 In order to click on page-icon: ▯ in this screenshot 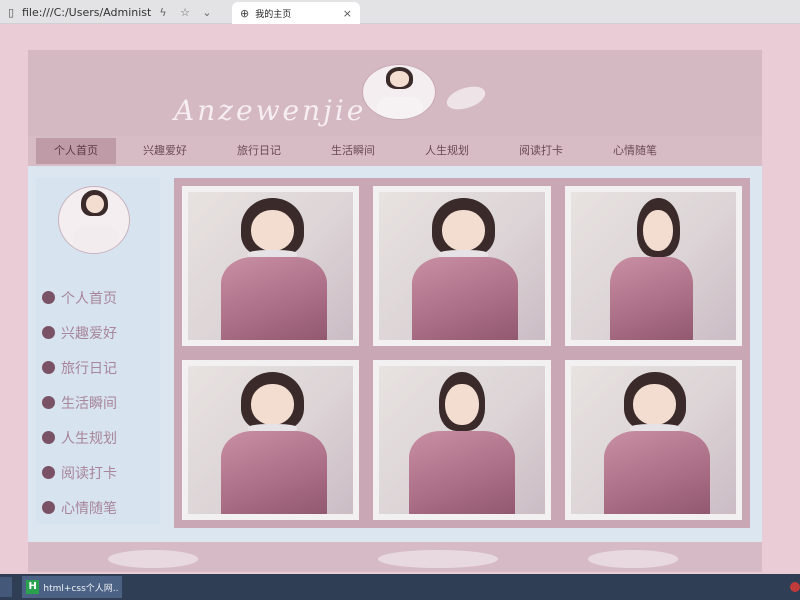, I will do `click(11, 12)`.